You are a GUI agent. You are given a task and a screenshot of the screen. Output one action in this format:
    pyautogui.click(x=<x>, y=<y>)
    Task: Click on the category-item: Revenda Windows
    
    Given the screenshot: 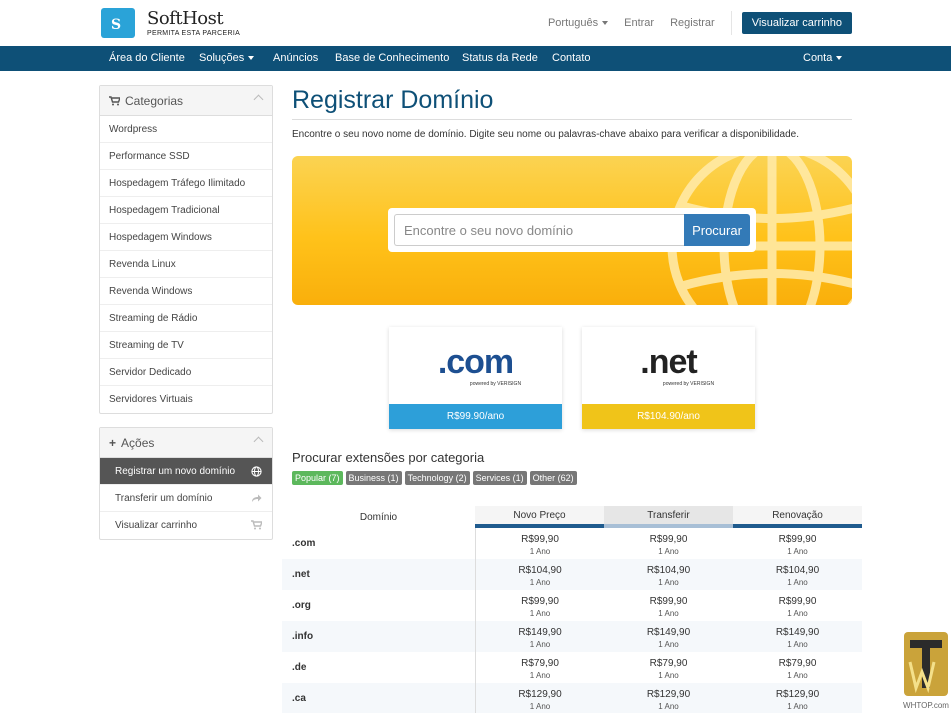 What is the action you would take?
    pyautogui.click(x=186, y=291)
    